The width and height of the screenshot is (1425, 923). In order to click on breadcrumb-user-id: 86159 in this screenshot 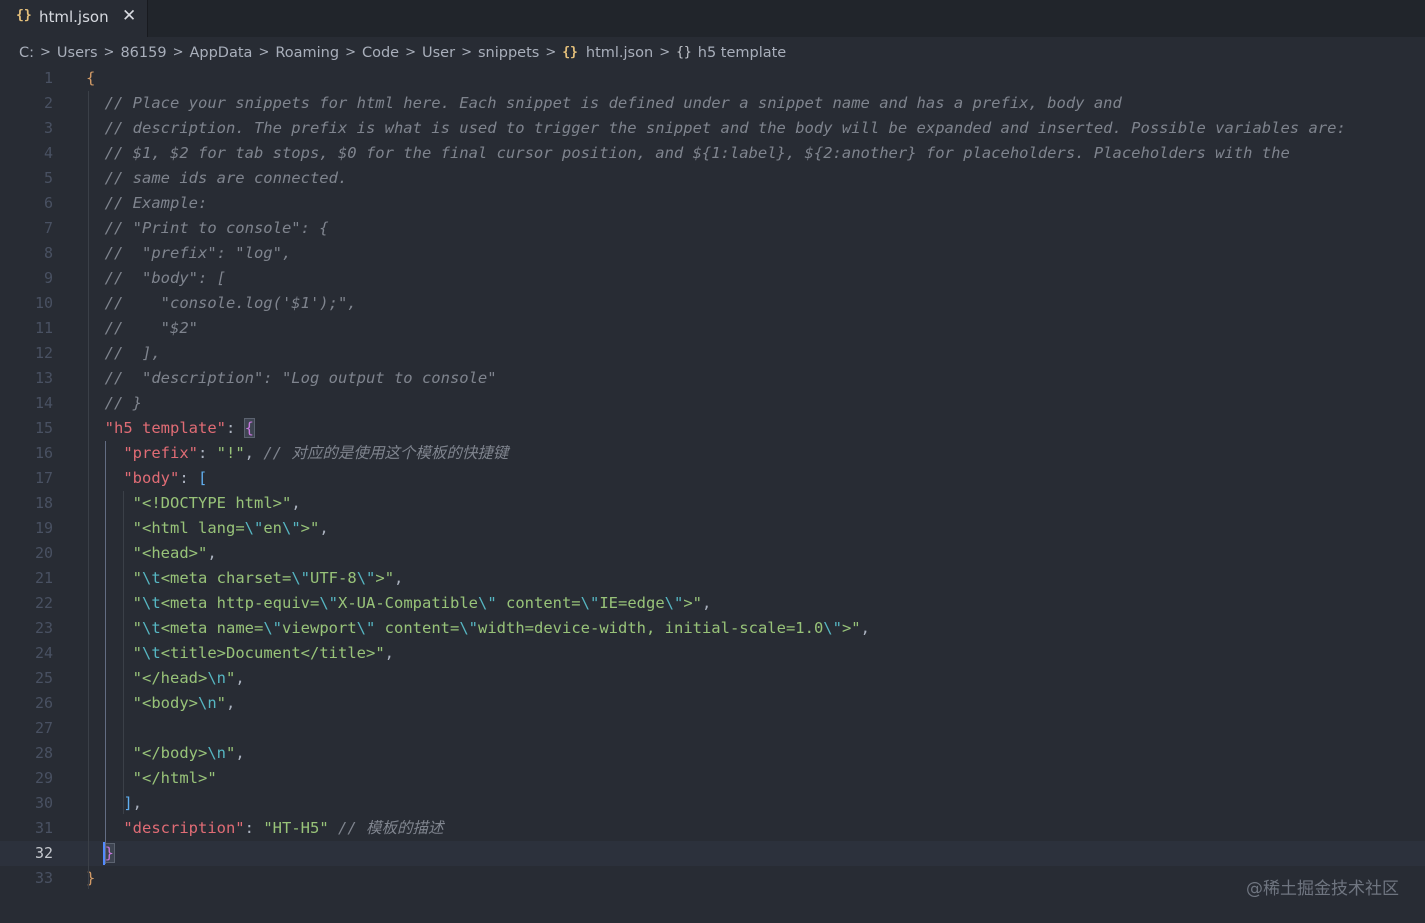, I will do `click(143, 53)`.